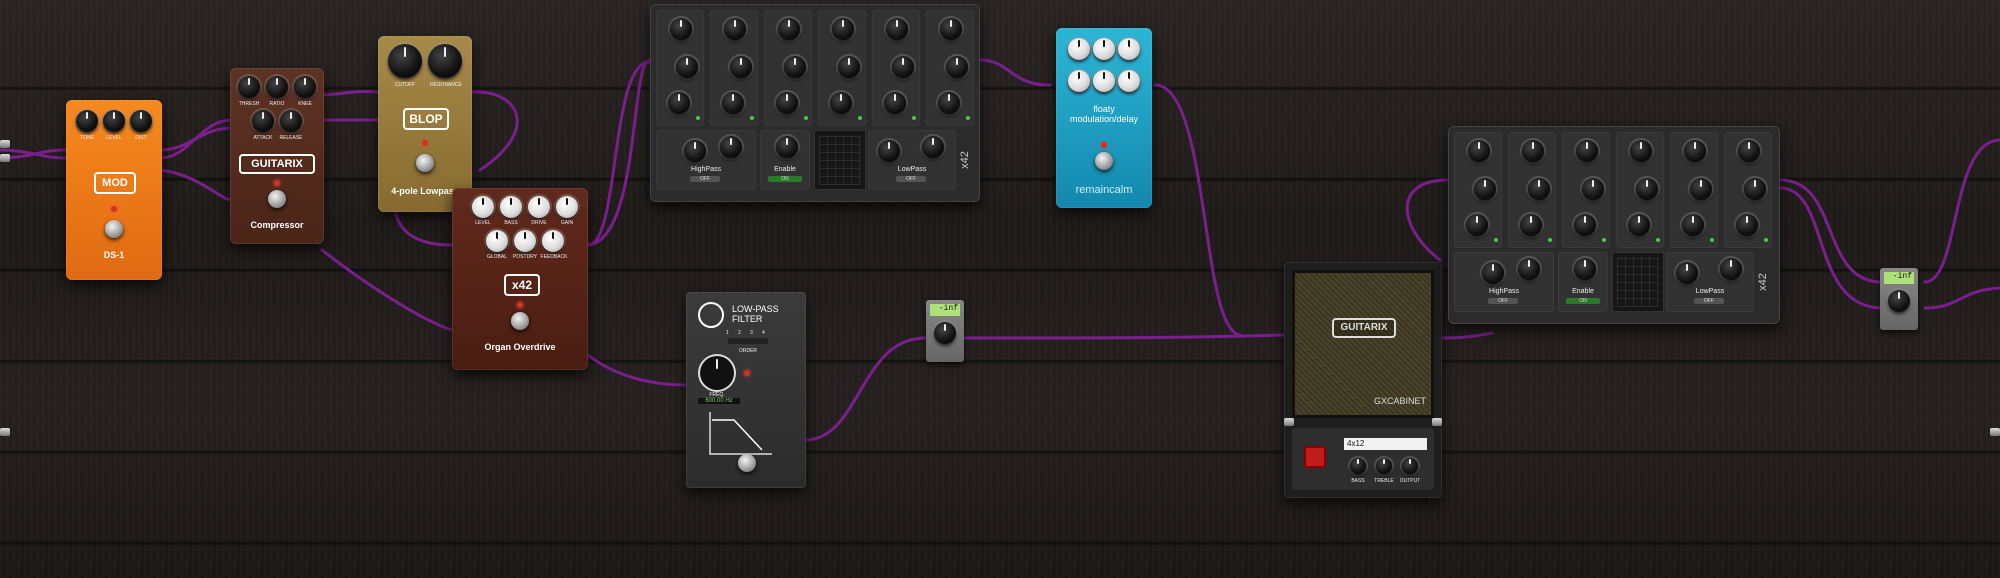 Image resolution: width=2000 pixels, height=578 pixels. Describe the element at coordinates (748, 341) in the screenshot. I see `order-selector` at that location.